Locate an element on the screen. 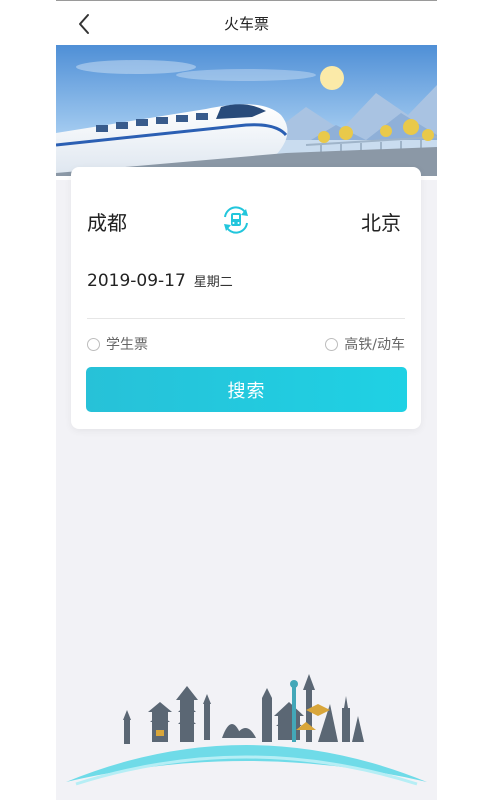 Image resolution: width=480 pixels, height=800 pixels. page-title: 火车票 is located at coordinates (246, 24).